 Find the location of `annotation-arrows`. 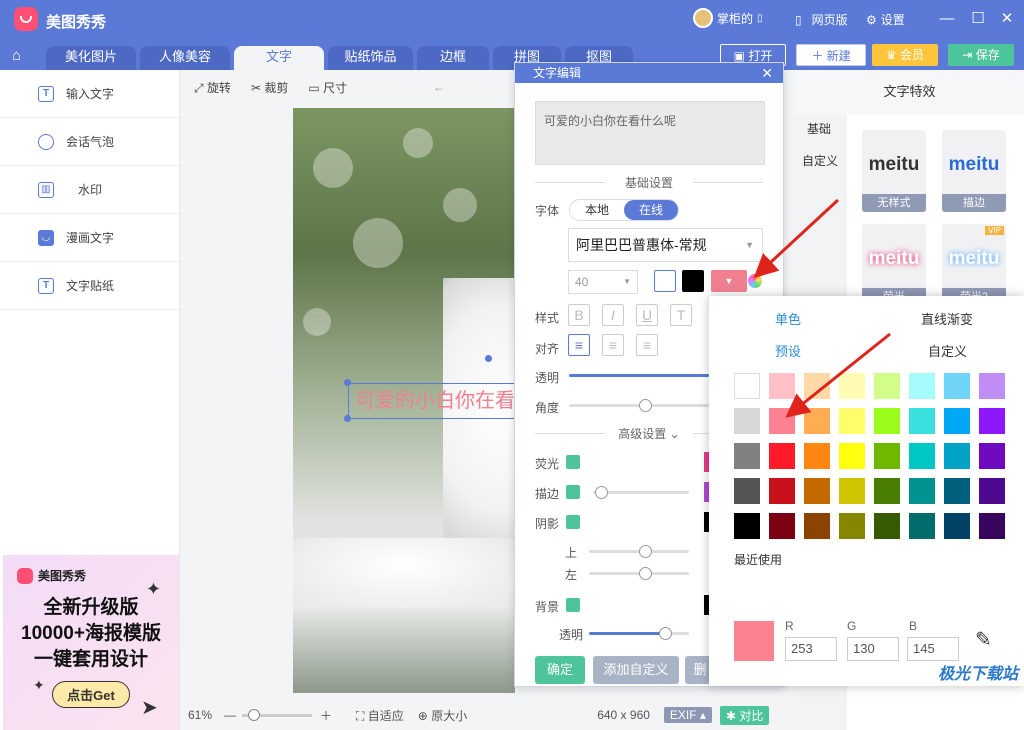

annotation-arrows is located at coordinates (822, 308).